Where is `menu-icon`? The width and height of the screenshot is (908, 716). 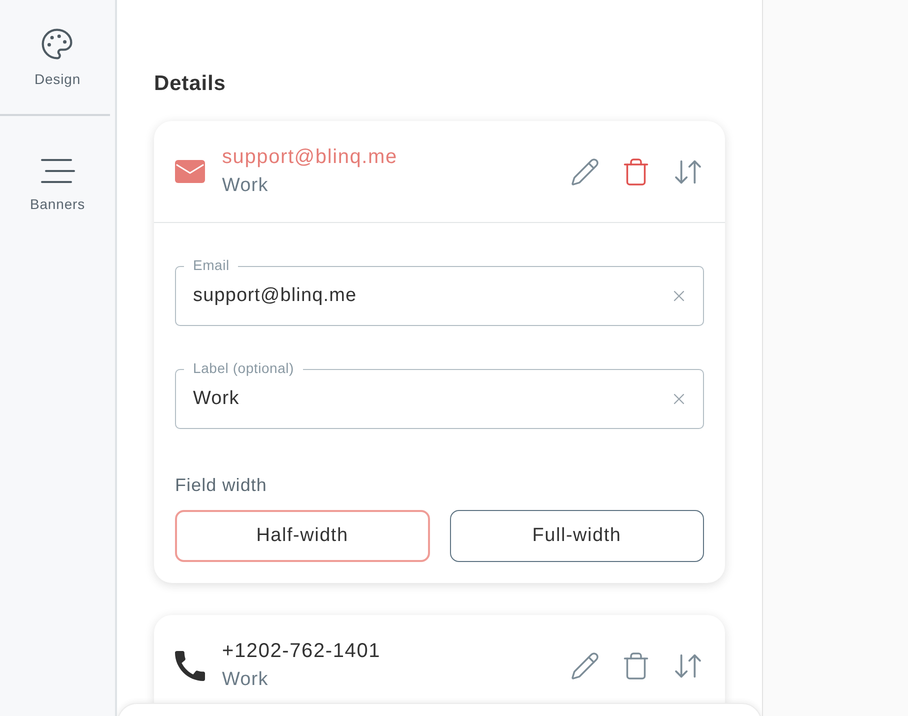
menu-icon is located at coordinates (57, 171).